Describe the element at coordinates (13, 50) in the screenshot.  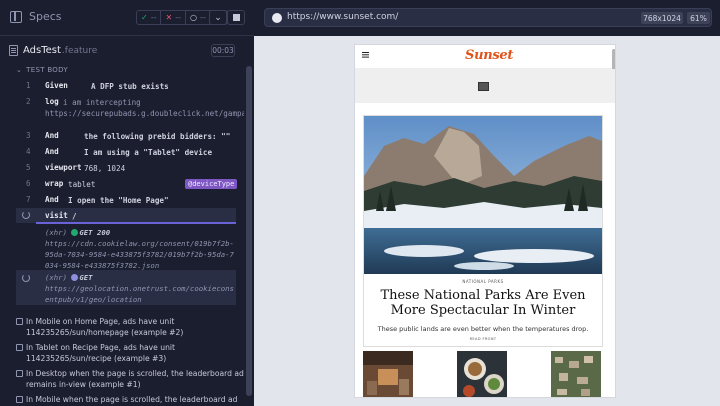
I see `document-icon` at that location.